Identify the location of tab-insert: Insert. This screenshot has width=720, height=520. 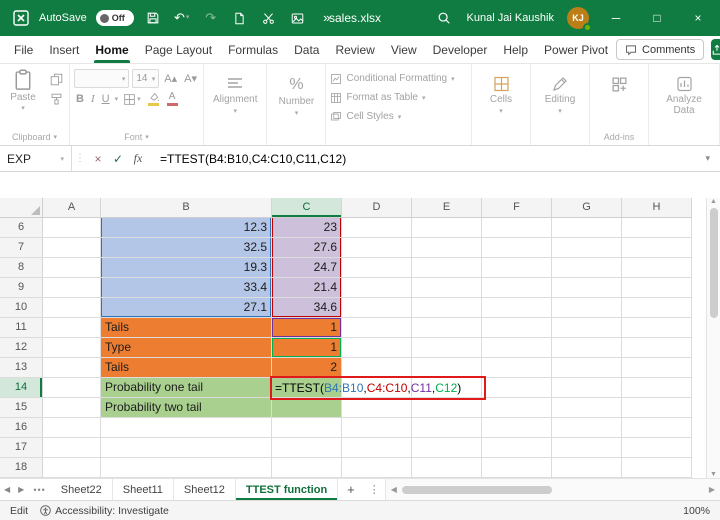
(64, 49).